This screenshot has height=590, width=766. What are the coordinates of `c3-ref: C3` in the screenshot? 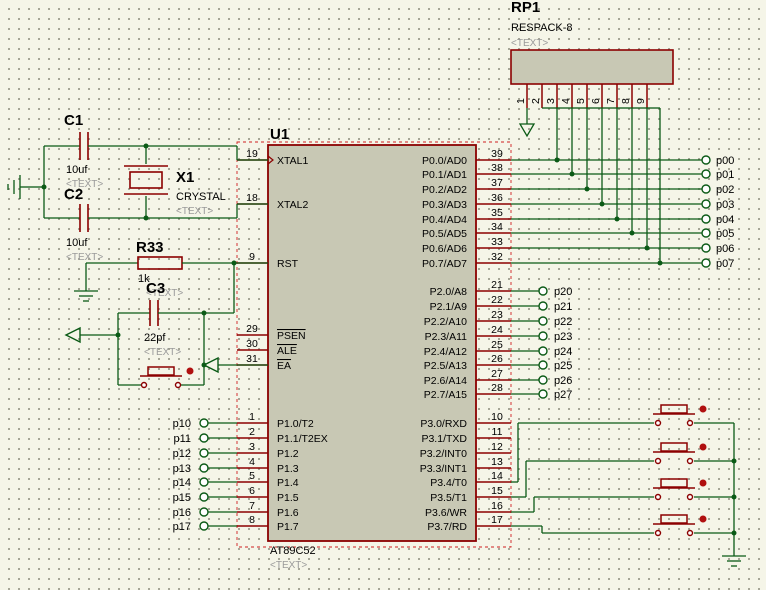 It's located at (155, 288).